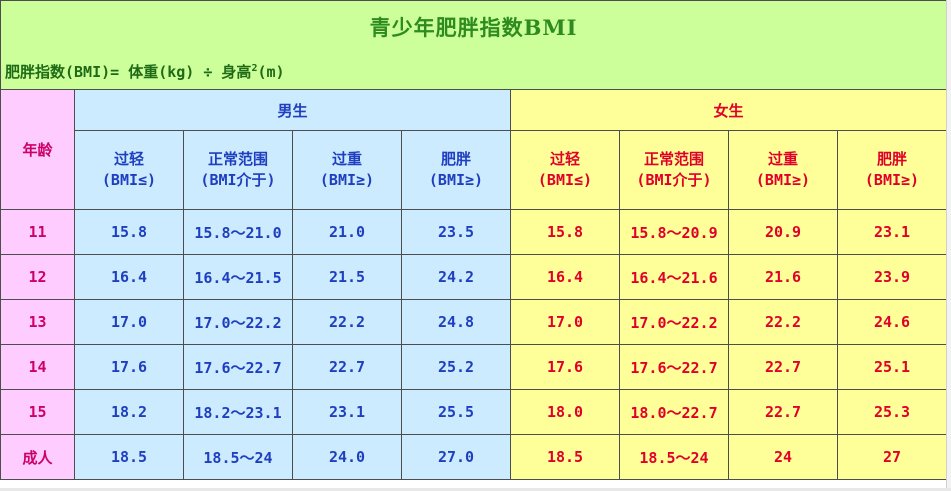  What do you see at coordinates (456, 367) in the screenshot?
I see `boy-value-cell: 25.2` at bounding box center [456, 367].